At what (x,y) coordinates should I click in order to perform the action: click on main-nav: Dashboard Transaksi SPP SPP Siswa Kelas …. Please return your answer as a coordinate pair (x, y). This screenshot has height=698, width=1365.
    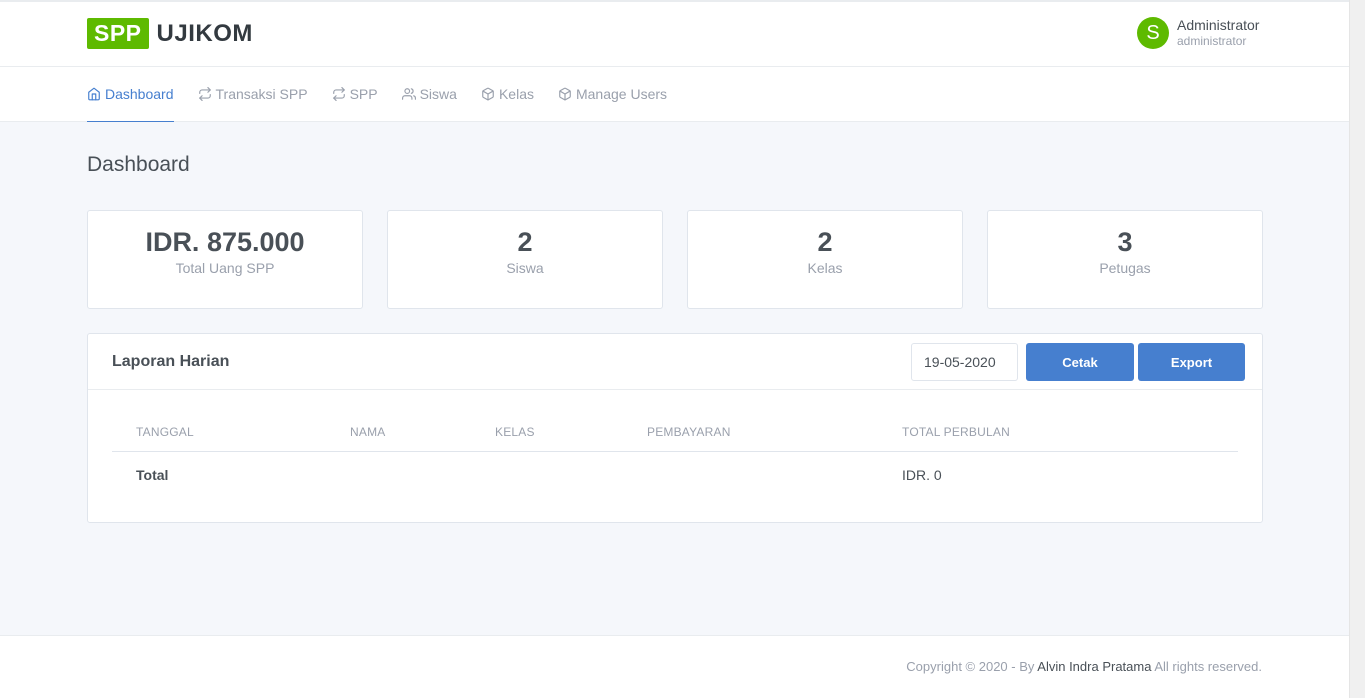
    Looking at the image, I should click on (674, 94).